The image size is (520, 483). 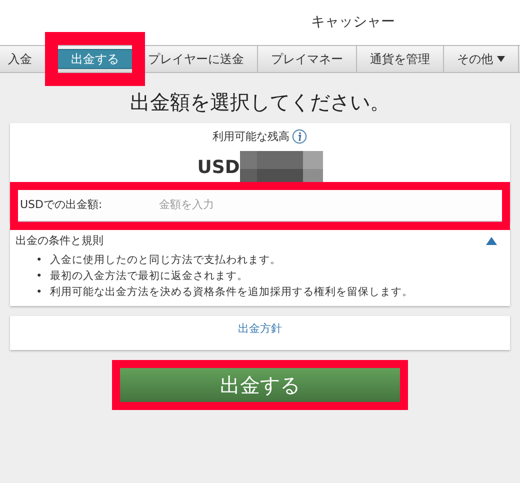 I want to click on tab: 出金する, so click(x=95, y=59).